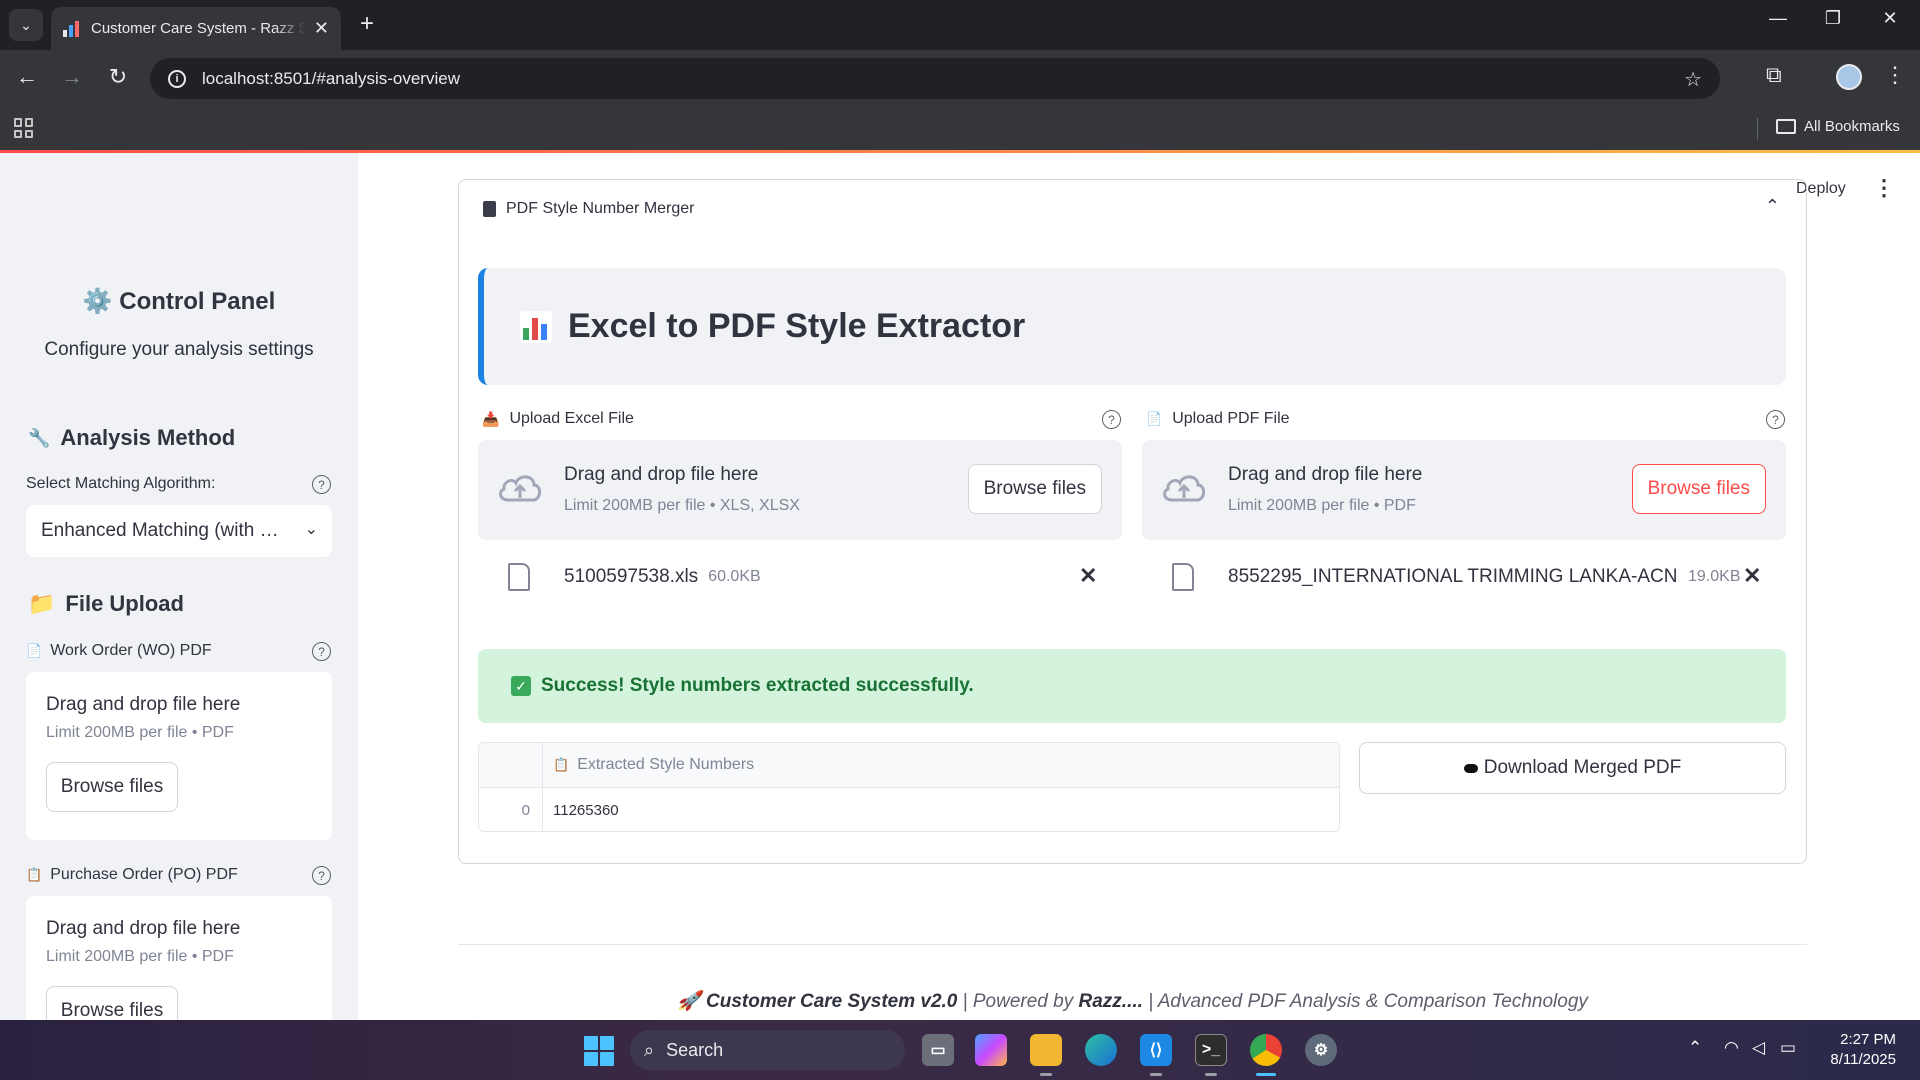 Image resolution: width=1920 pixels, height=1080 pixels. Describe the element at coordinates (941, 765) in the screenshot. I see `column-header: 📋 Extracted Style Numbers` at that location.